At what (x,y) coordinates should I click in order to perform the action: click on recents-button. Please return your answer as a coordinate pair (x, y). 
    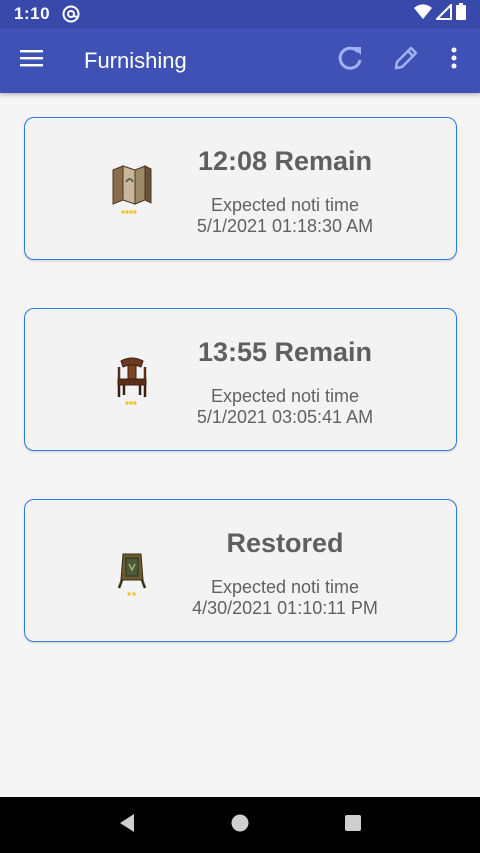
    Looking at the image, I should click on (353, 825).